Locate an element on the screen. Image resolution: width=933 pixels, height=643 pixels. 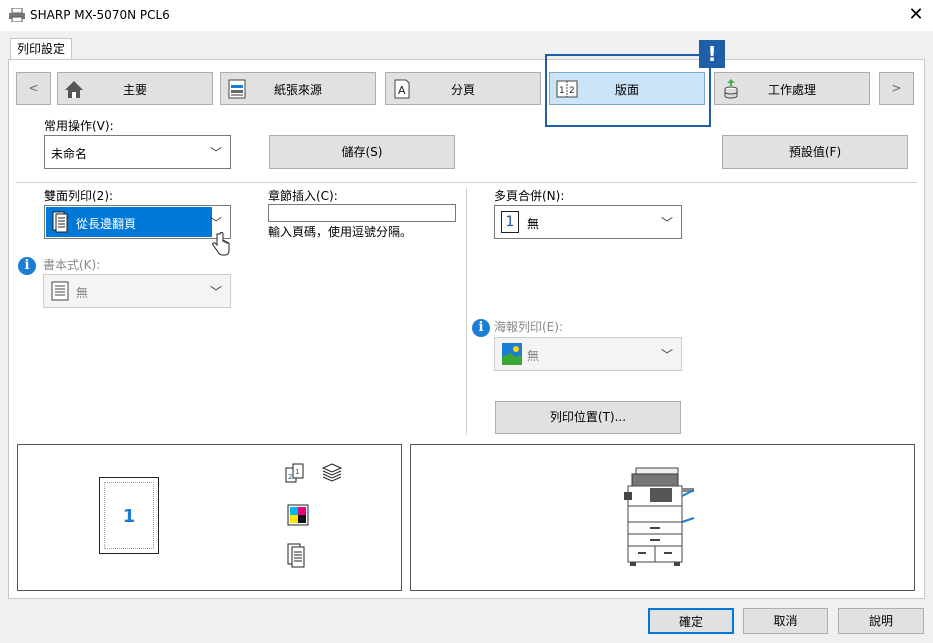
svg-text: 1 is located at coordinates (297, 472).